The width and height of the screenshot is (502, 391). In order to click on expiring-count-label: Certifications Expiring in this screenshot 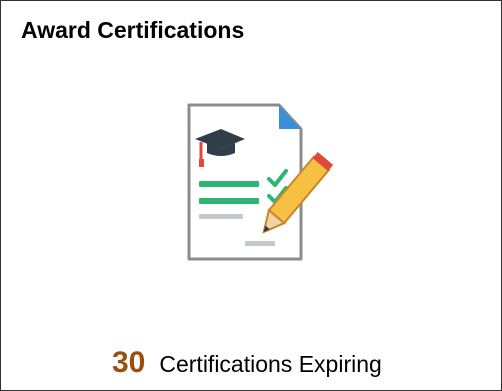, I will do `click(270, 364)`.